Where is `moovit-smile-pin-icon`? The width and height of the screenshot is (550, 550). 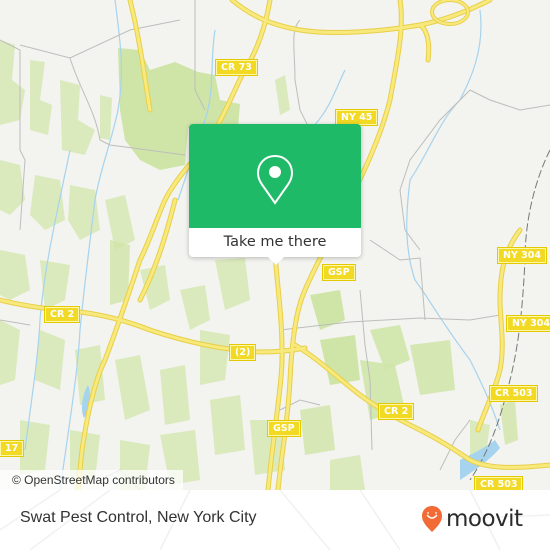
moovit-smile-pin-icon is located at coordinates (432, 519).